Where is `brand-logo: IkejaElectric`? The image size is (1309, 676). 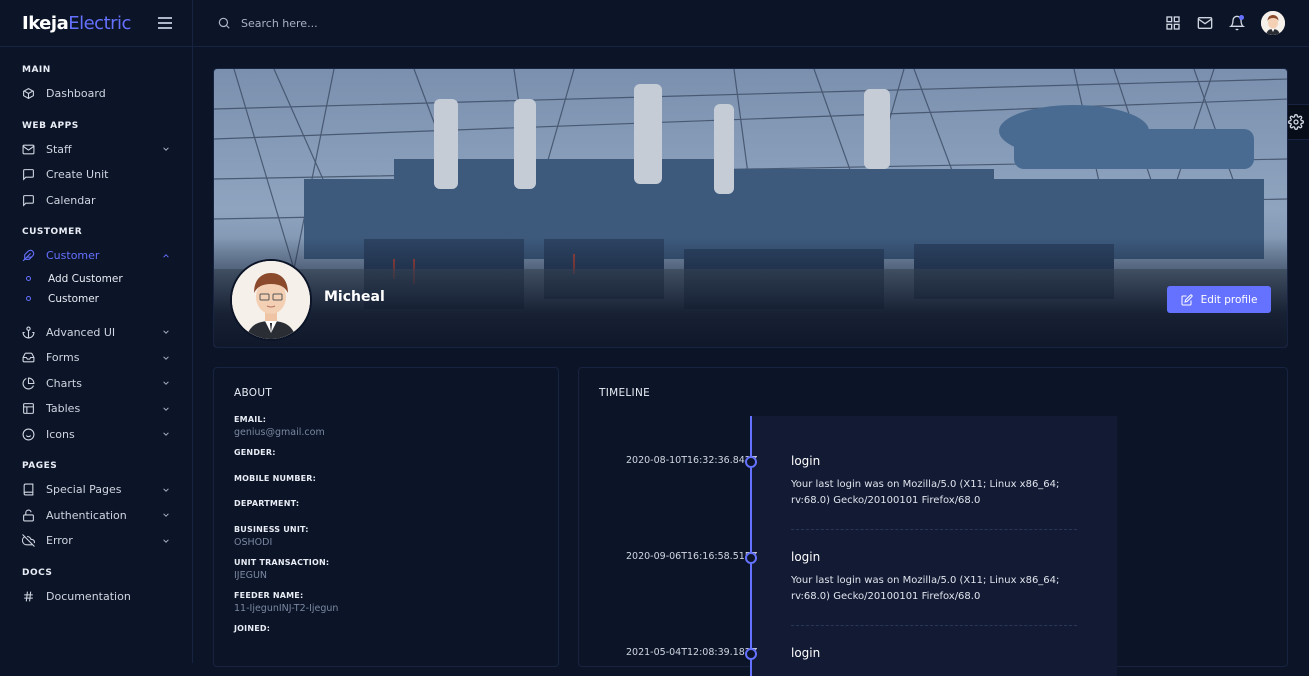
brand-logo: IkejaElectric is located at coordinates (76, 23).